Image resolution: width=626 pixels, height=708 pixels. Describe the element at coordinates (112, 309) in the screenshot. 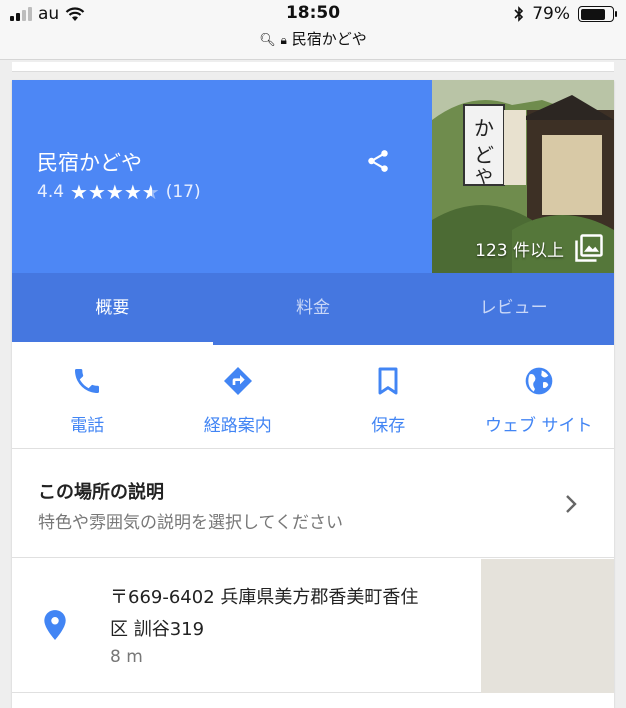

I see `tab-overview: 概要` at that location.